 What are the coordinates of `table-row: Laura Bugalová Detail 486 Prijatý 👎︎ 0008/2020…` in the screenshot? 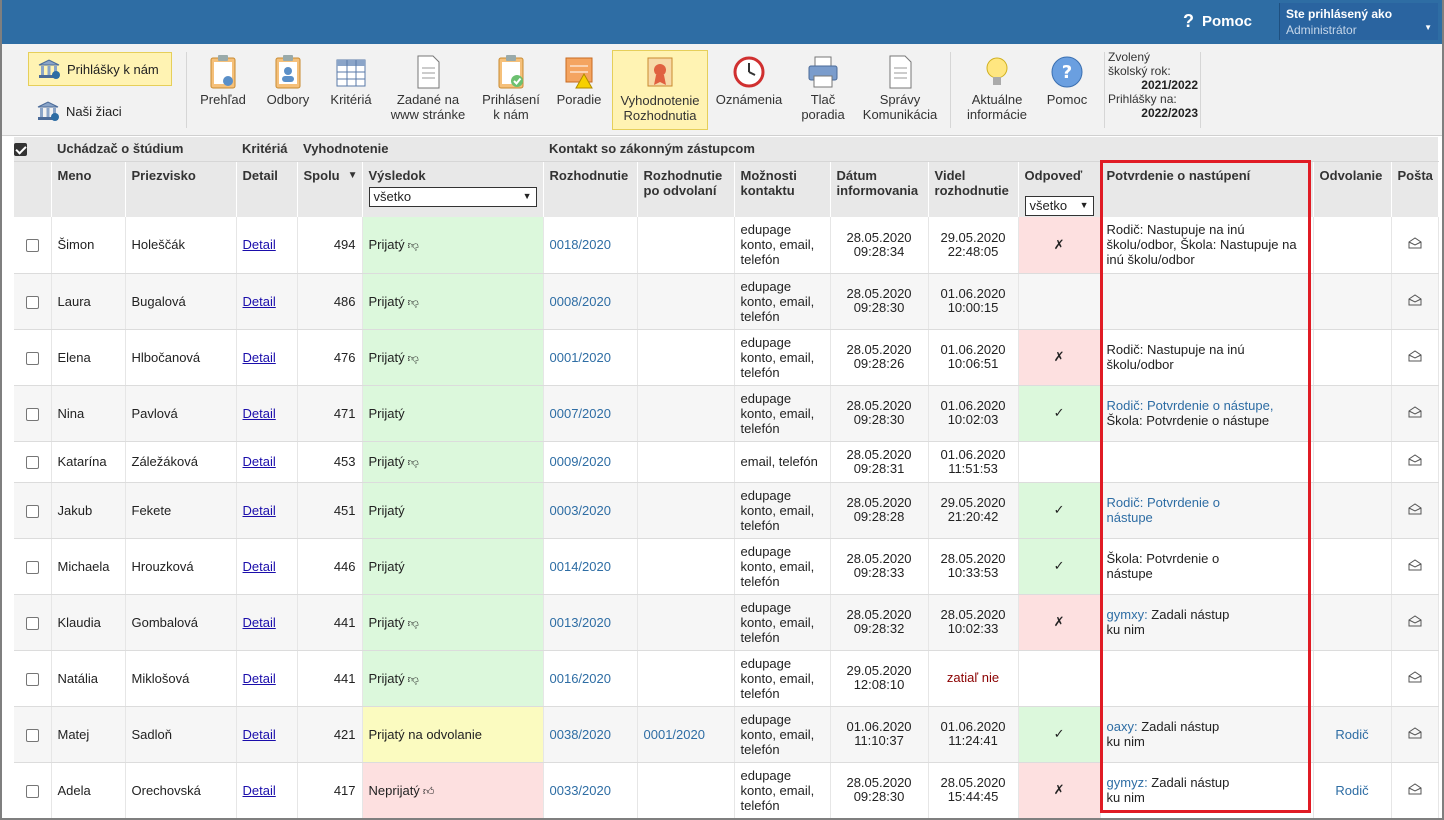 It's located at (726, 301).